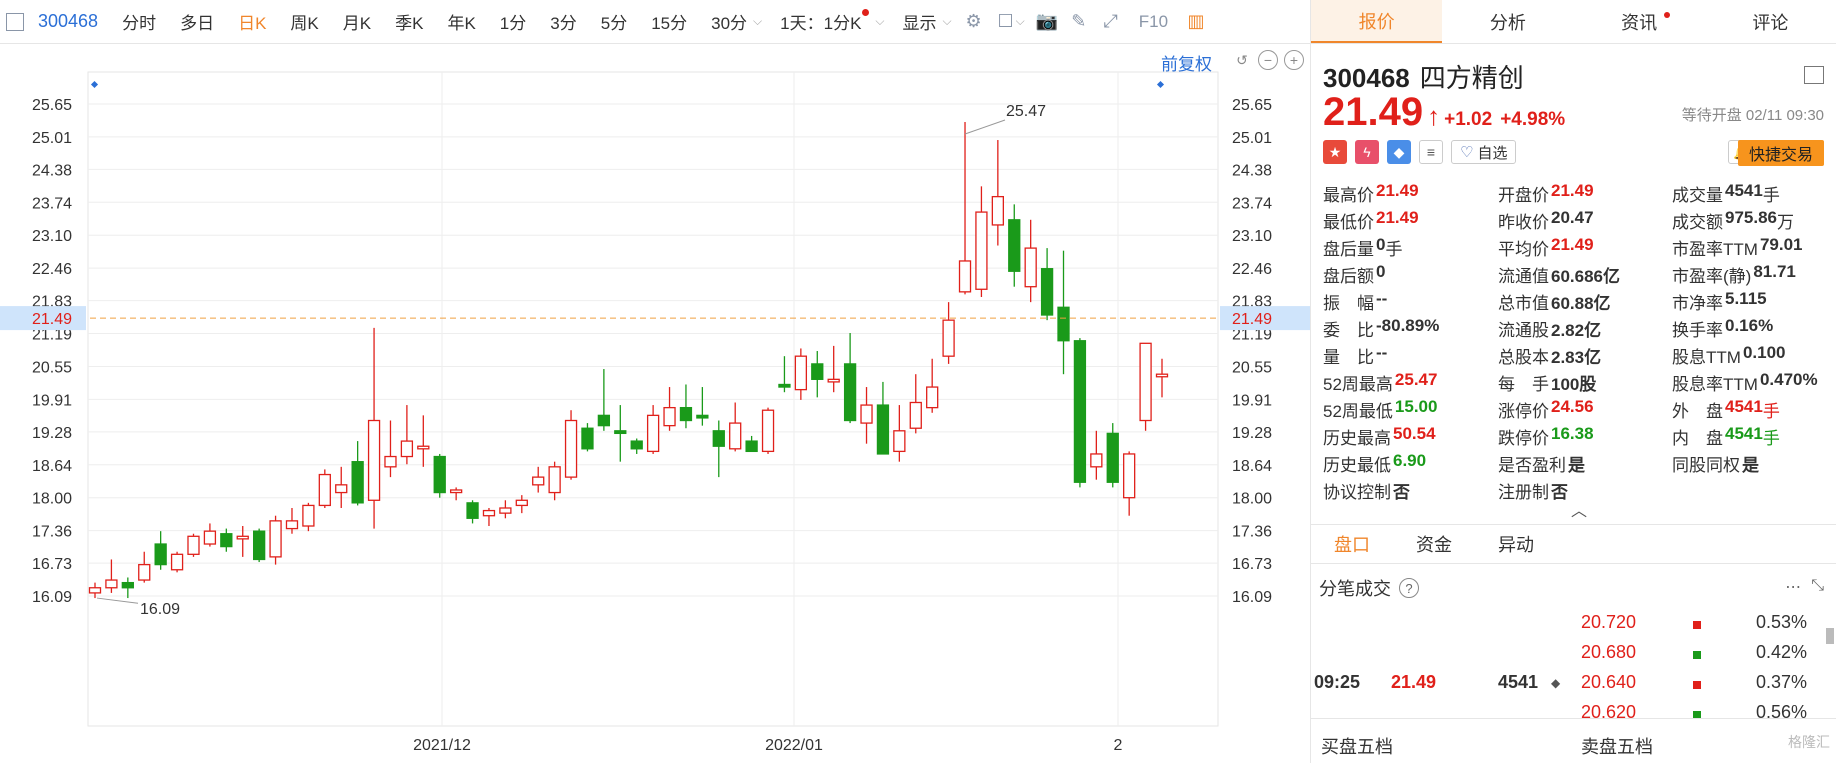 The height and width of the screenshot is (763, 1836). Describe the element at coordinates (1609, 682) in the screenshot. I see `trade-price: 20.640` at that location.